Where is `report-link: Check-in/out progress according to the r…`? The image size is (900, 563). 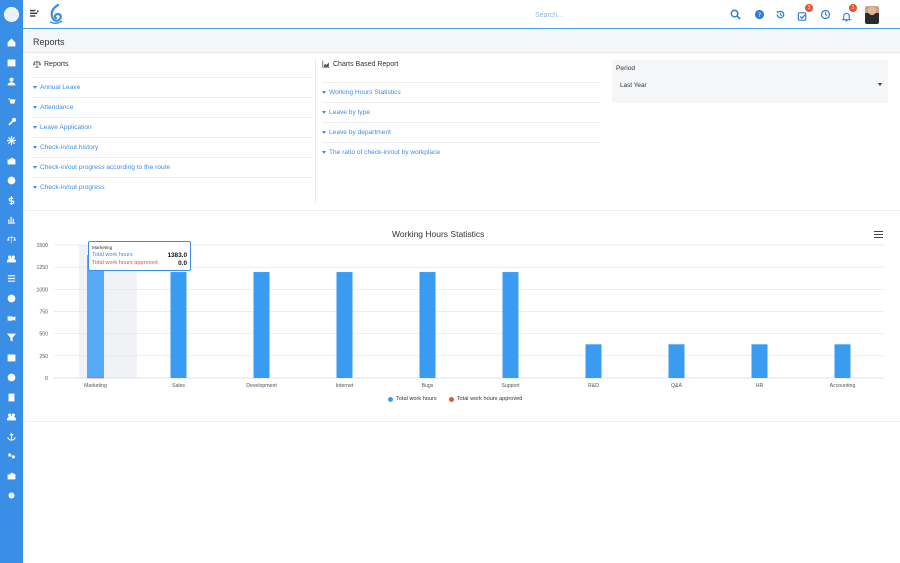 report-link: Check-in/out progress according to the r… is located at coordinates (172, 167).